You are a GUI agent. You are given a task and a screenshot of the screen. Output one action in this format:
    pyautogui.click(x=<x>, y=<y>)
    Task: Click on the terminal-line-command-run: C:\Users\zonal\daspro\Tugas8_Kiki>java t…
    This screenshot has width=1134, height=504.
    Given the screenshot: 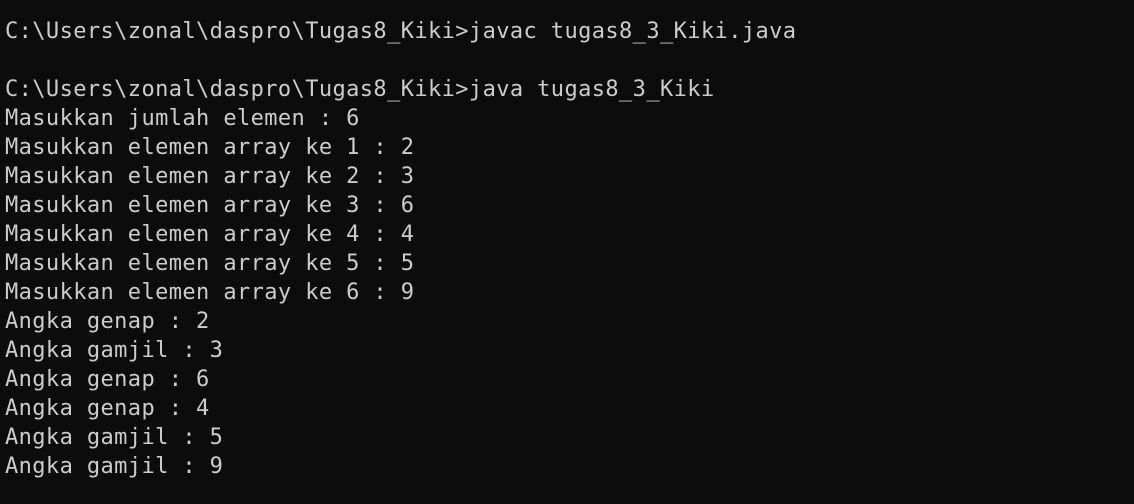 What is the action you would take?
    pyautogui.click(x=360, y=89)
    